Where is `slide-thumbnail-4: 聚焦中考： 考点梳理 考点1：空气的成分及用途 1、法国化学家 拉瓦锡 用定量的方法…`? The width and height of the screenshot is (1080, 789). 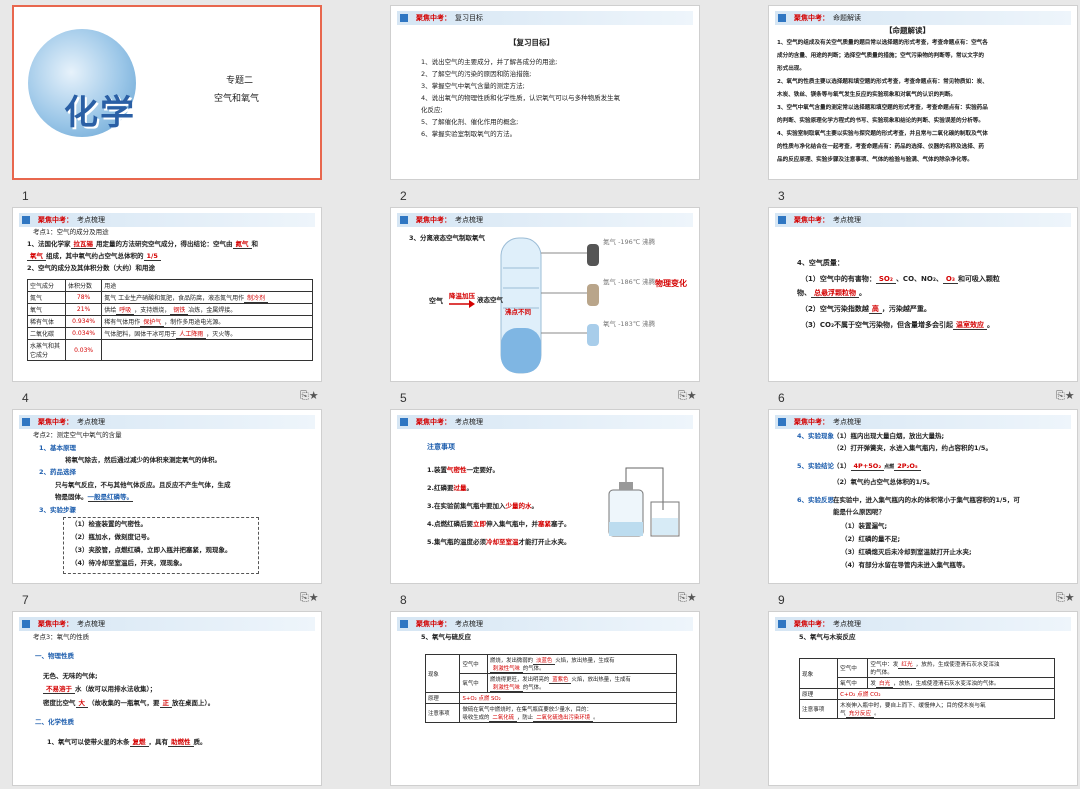 slide-thumbnail-4: 聚焦中考： 考点梳理 考点1：空气的成分及用途 1、法国化学家 拉瓦锡 用定量的方法… is located at coordinates (167, 294).